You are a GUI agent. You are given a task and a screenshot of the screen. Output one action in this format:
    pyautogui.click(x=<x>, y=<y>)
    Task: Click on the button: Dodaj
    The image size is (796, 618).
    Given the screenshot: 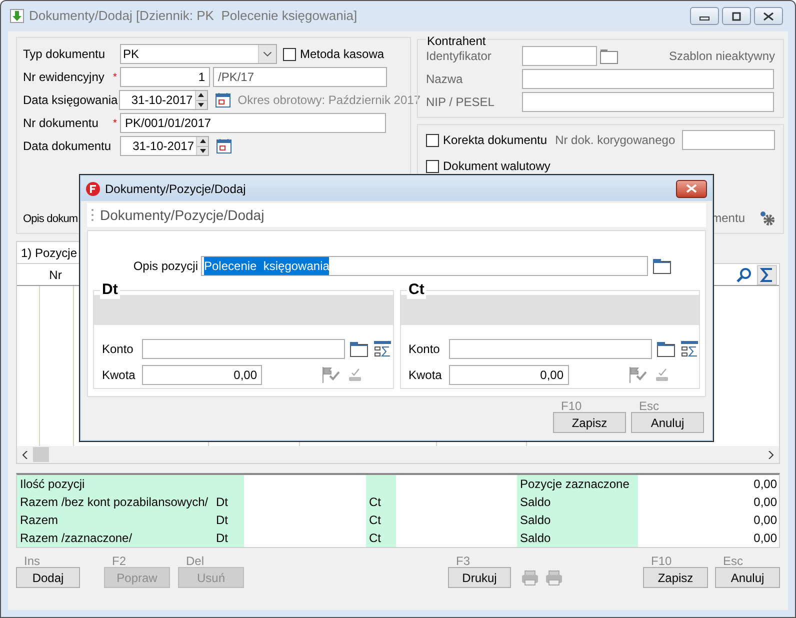 What is the action you would take?
    pyautogui.click(x=48, y=577)
    